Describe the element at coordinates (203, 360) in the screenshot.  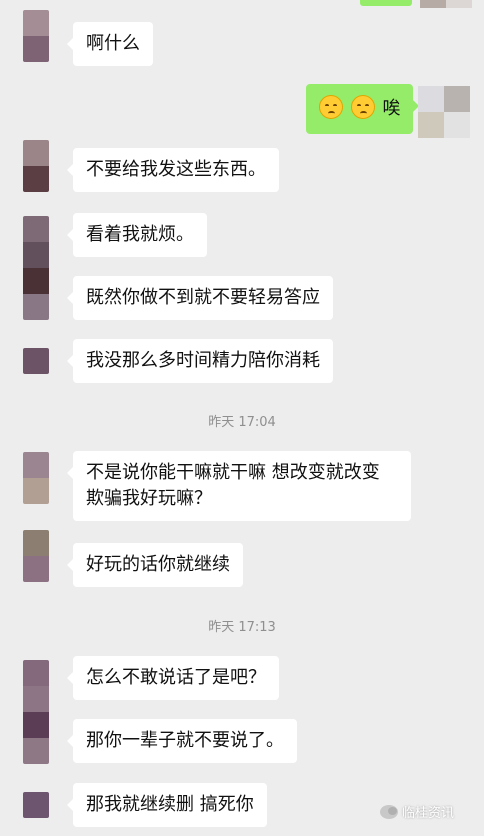
I see `message-text: 我没那么多时间精力陪你消耗` at that location.